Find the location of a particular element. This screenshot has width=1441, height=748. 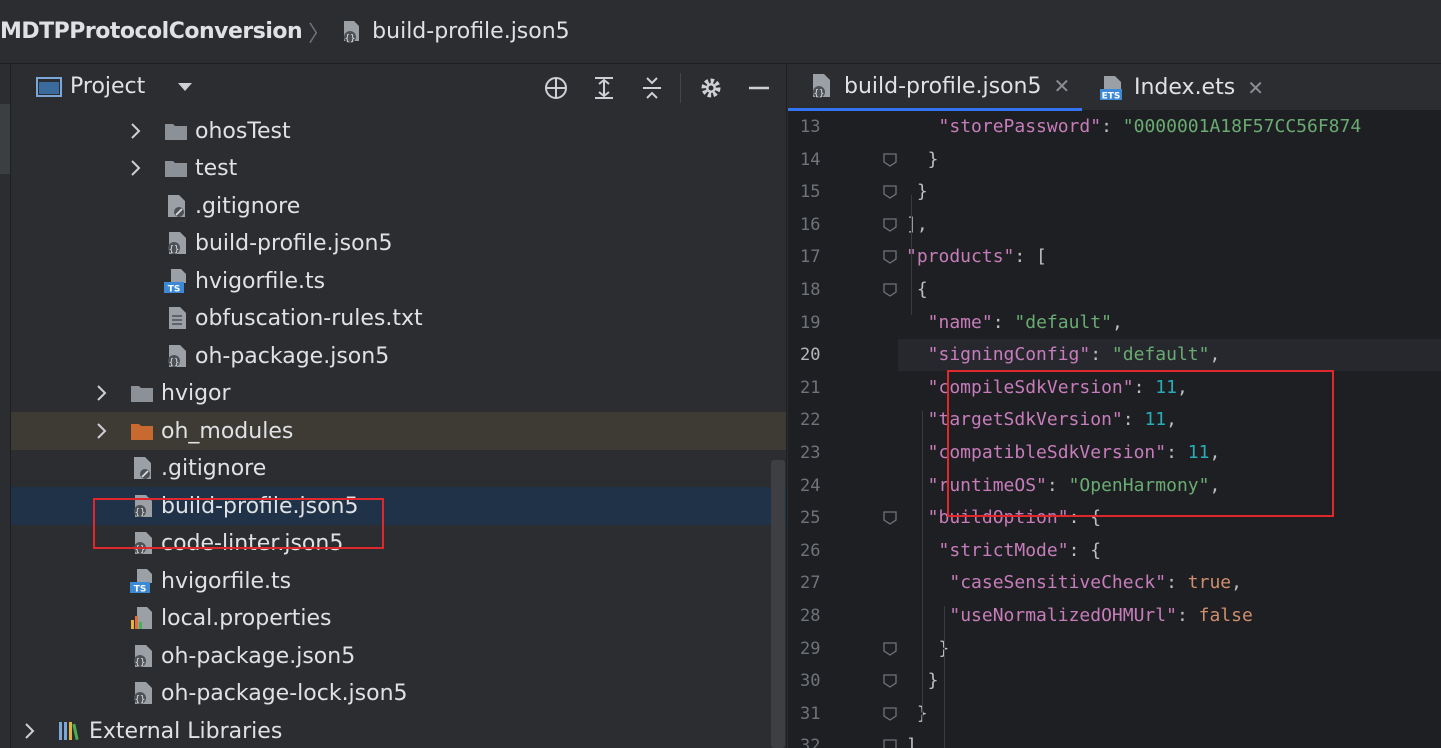

code-line: "caseSensitiveCheck": true, is located at coordinates (1169, 583).